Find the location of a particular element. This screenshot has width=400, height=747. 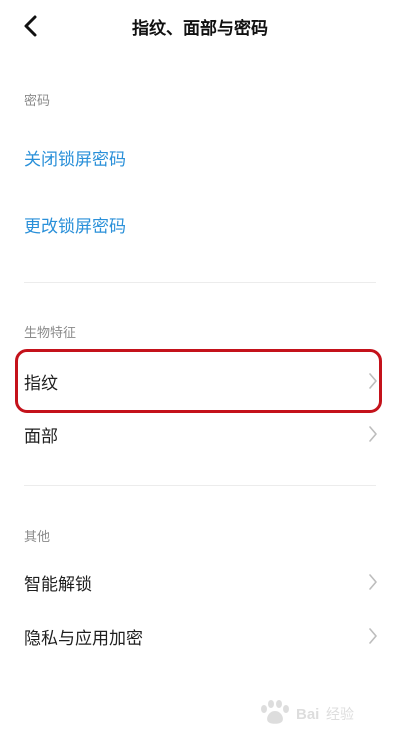

section-label-biometrics: 生物特征 is located at coordinates (50, 333).